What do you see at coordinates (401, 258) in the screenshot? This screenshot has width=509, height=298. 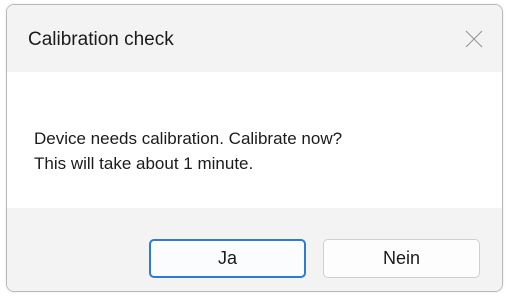 I see `no-button: Nein` at bounding box center [401, 258].